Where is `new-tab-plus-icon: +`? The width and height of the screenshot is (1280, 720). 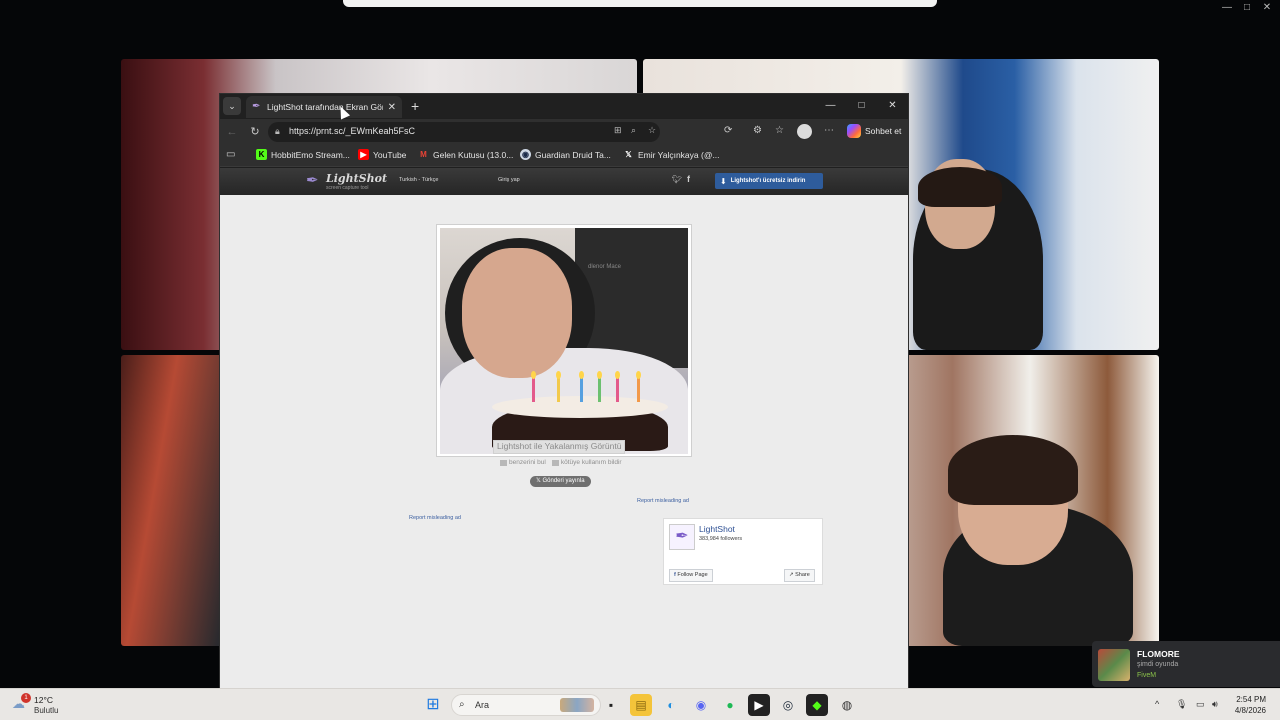
new-tab-plus-icon: + is located at coordinates (415, 106).